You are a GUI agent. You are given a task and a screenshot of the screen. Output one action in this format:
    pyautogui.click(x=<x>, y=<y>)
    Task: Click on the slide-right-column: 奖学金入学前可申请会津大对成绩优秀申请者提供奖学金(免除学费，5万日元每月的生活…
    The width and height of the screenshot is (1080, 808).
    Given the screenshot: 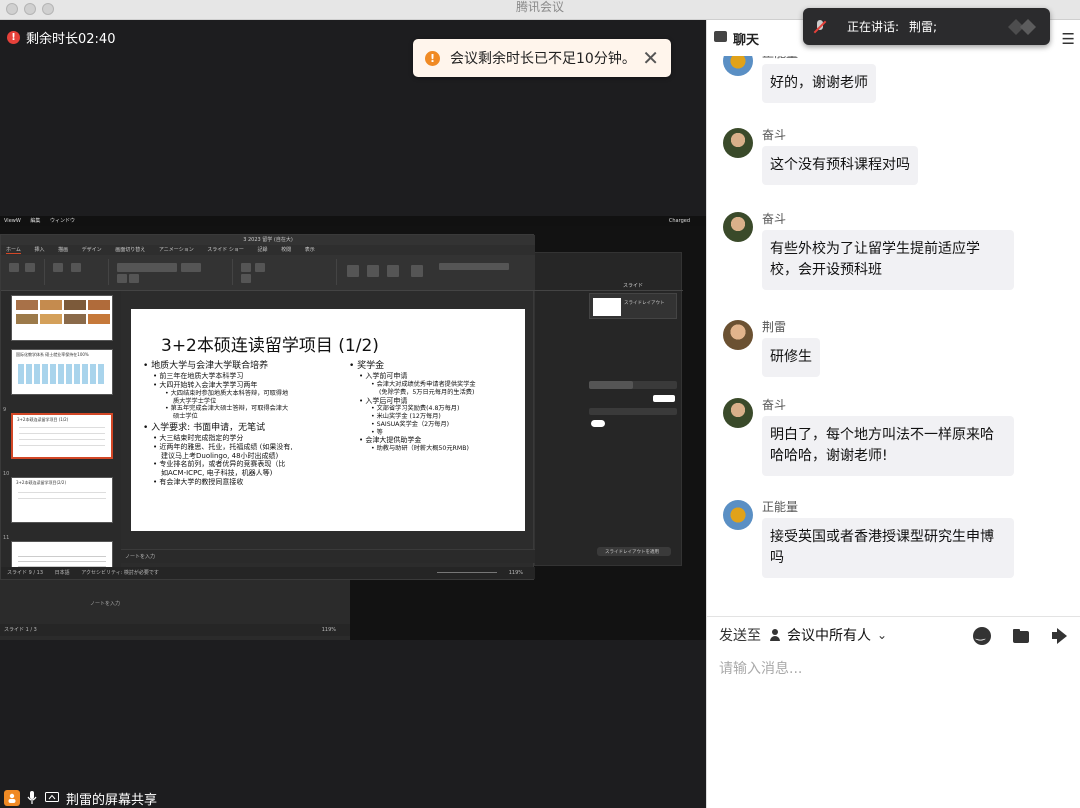 What is the action you would take?
    pyautogui.click(x=412, y=406)
    